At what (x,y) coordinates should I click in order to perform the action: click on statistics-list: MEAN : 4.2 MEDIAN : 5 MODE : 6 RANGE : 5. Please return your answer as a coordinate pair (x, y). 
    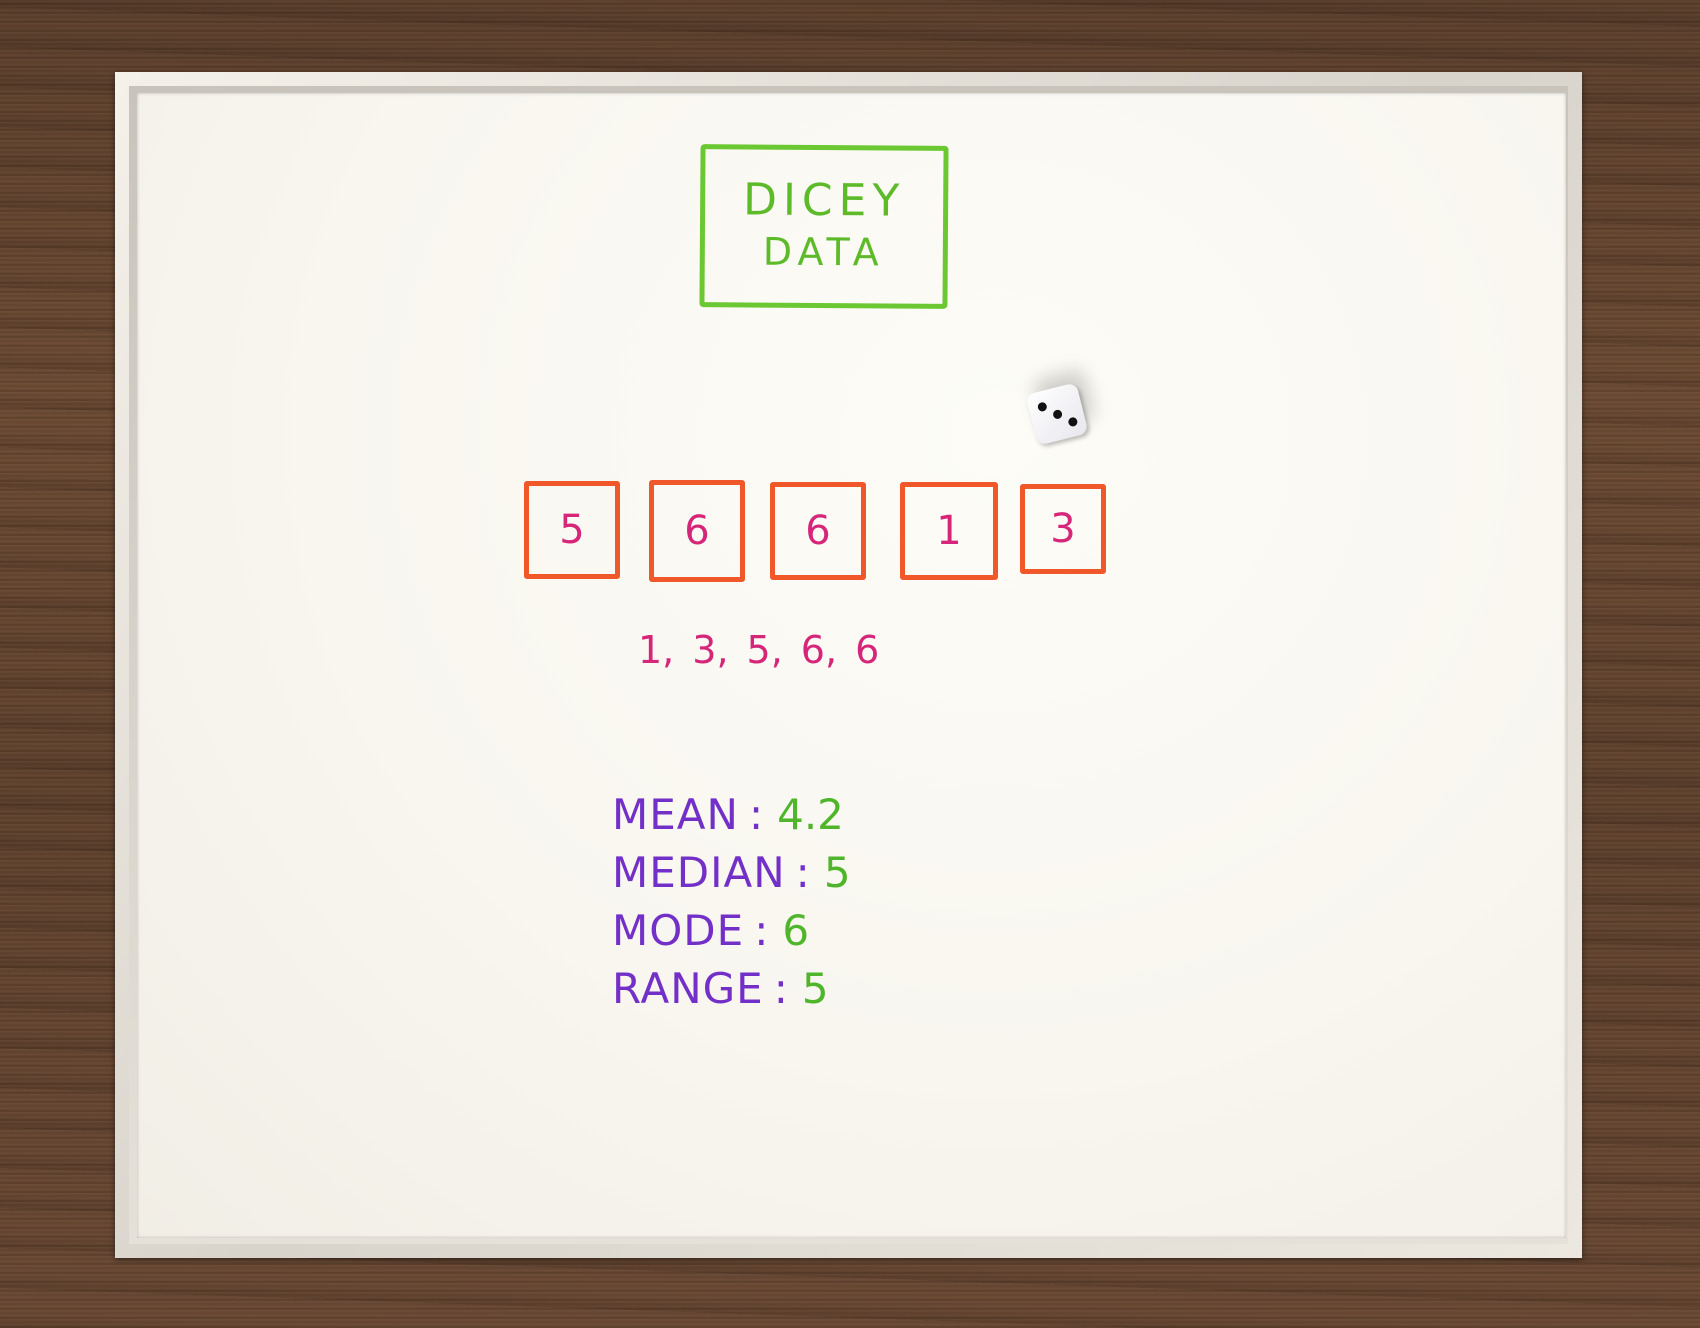
    Looking at the image, I should click on (731, 906).